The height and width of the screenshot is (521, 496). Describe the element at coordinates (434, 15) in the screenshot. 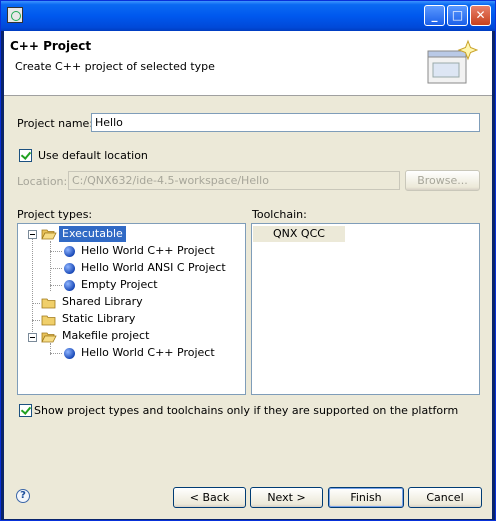

I see `minimize-button: _` at that location.